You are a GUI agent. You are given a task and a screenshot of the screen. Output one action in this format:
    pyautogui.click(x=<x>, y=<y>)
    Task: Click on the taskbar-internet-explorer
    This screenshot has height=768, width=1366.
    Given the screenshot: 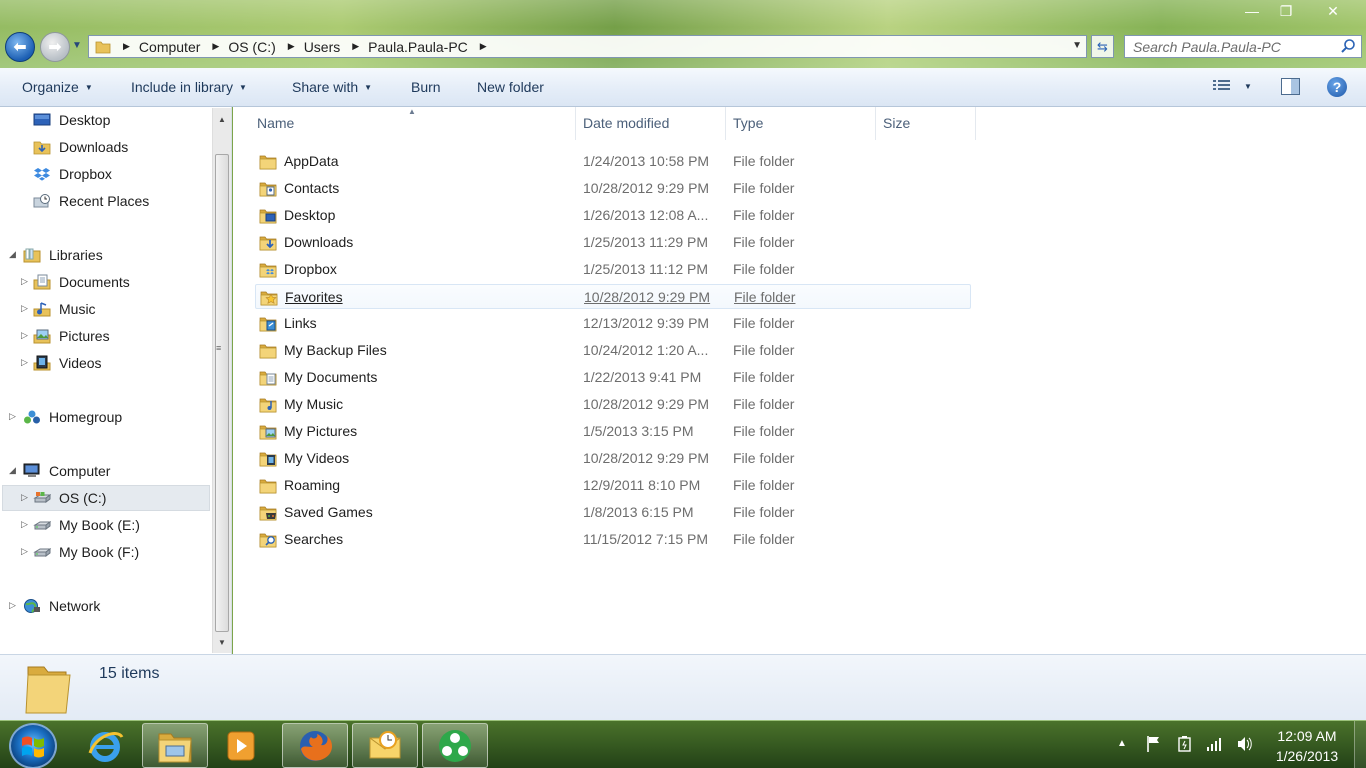 What is the action you would take?
    pyautogui.click(x=105, y=745)
    